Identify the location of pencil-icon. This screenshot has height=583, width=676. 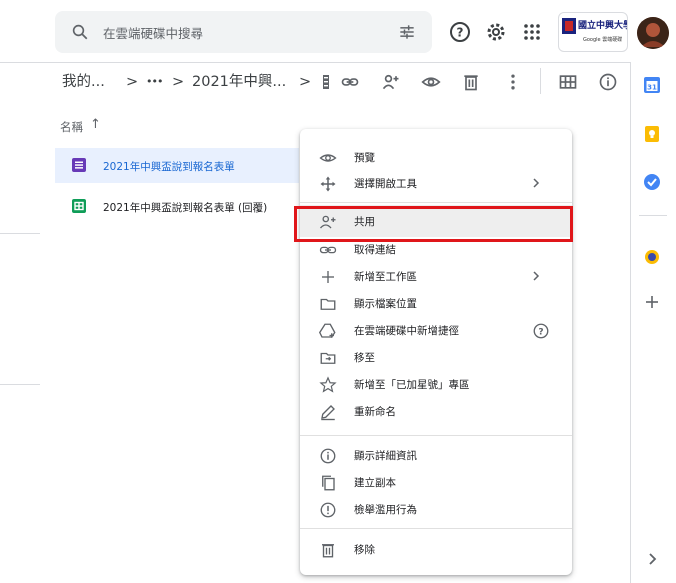
(328, 413).